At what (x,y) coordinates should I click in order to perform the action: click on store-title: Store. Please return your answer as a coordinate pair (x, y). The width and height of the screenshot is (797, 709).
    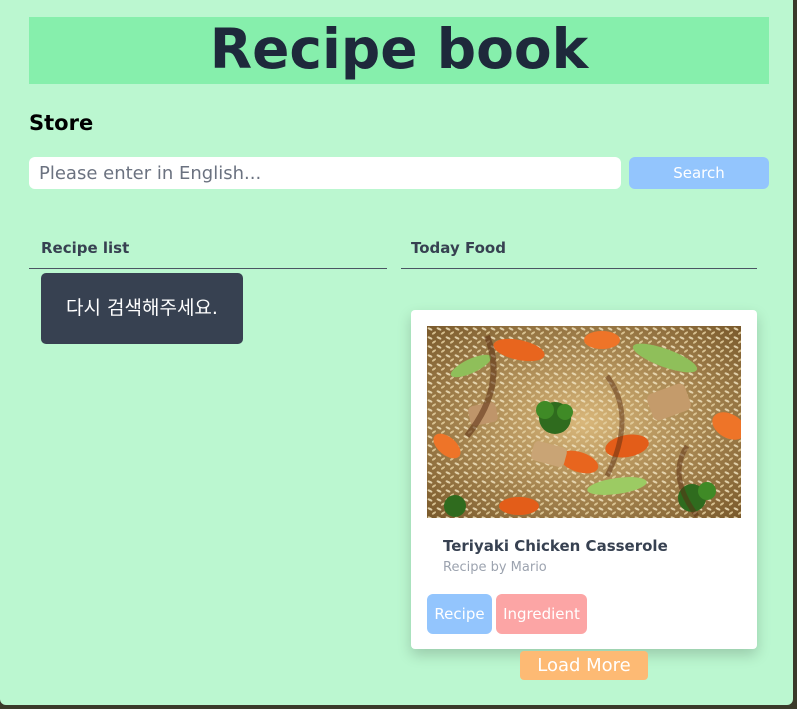
    Looking at the image, I should click on (61, 123).